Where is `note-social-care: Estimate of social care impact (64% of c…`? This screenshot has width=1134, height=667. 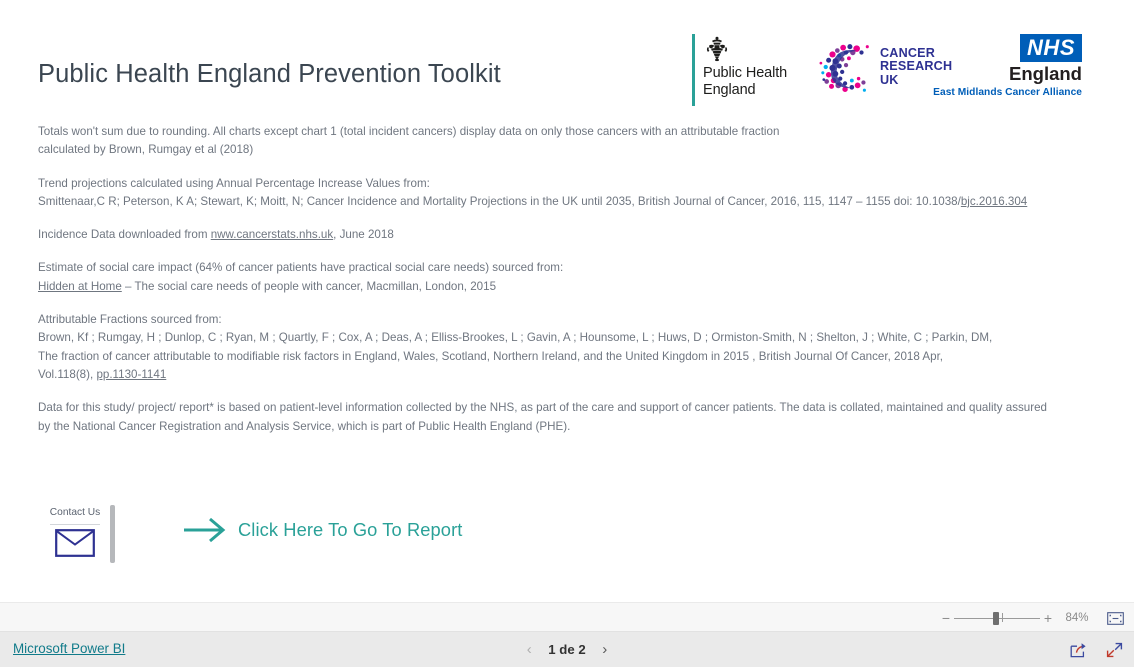 note-social-care: Estimate of social care impact (64% of c… is located at coordinates (558, 277).